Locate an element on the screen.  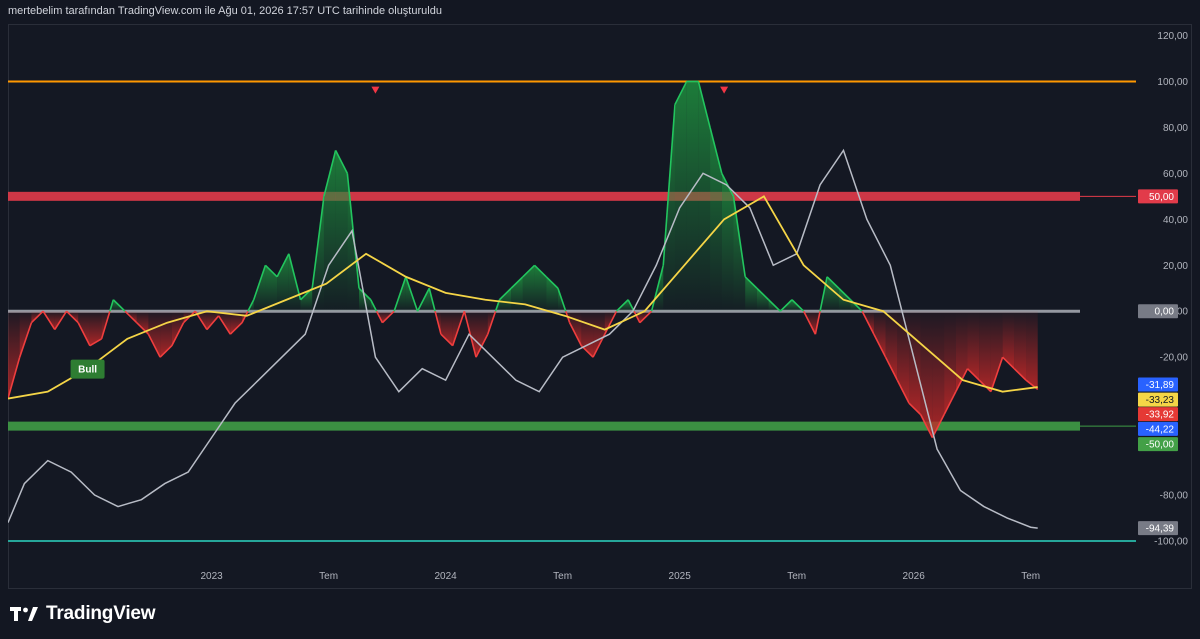
price-tag-text: -44,22 is located at coordinates (1160, 429).